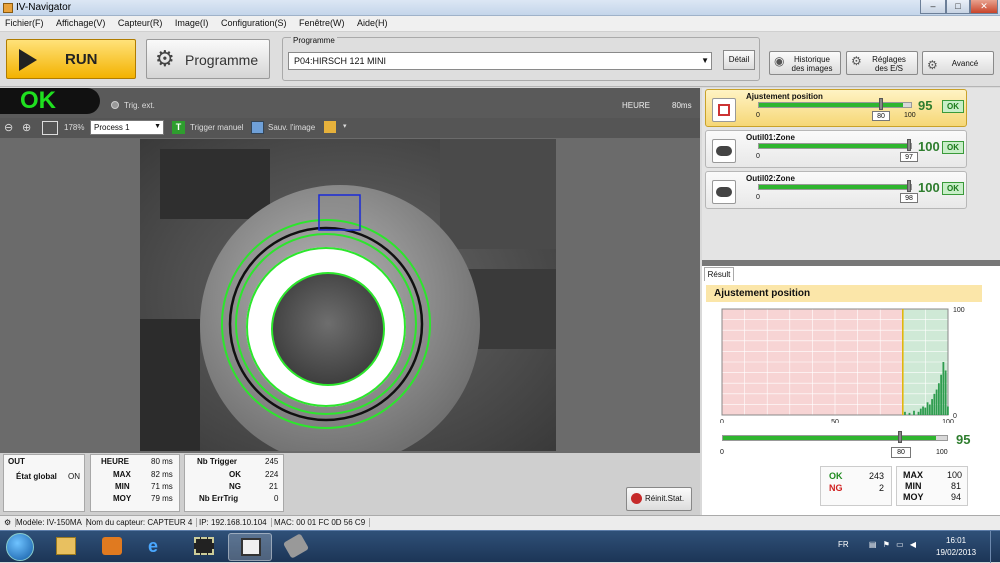 The width and height of the screenshot is (1000, 563). I want to click on language-indicator: FR, so click(843, 544).